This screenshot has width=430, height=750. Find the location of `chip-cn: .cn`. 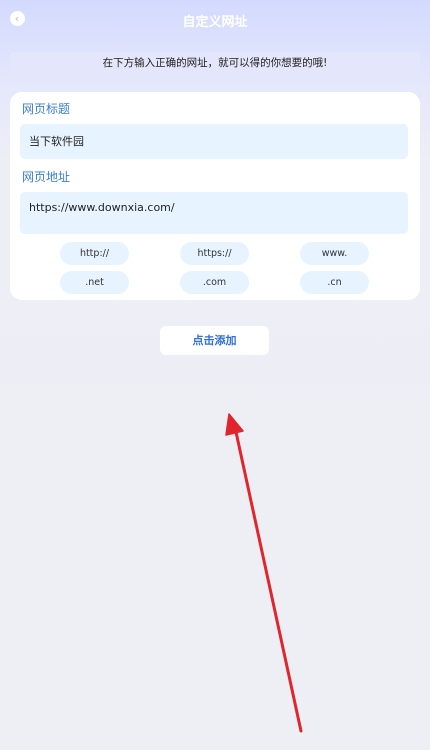

chip-cn: .cn is located at coordinates (334, 282).